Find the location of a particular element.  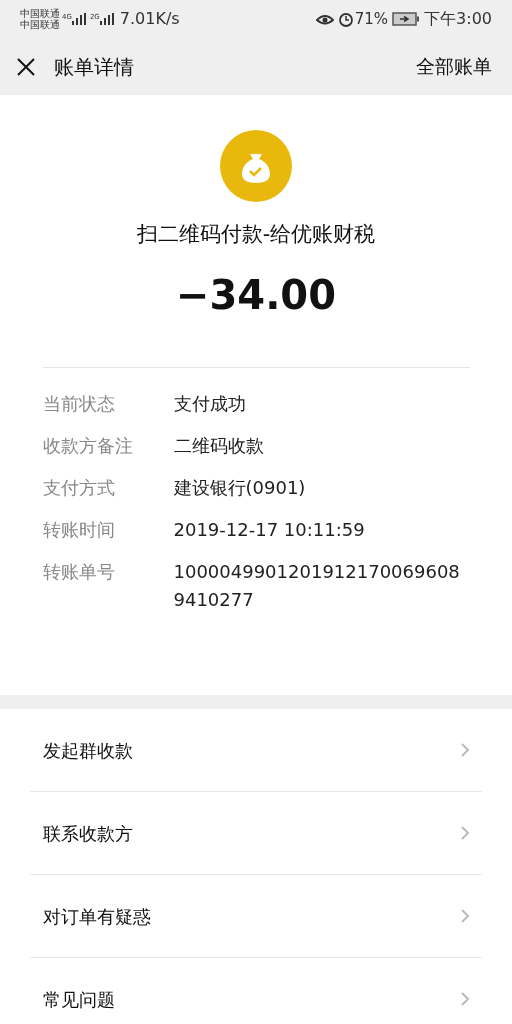

detail-label: 收款方备注 is located at coordinates (88, 445).